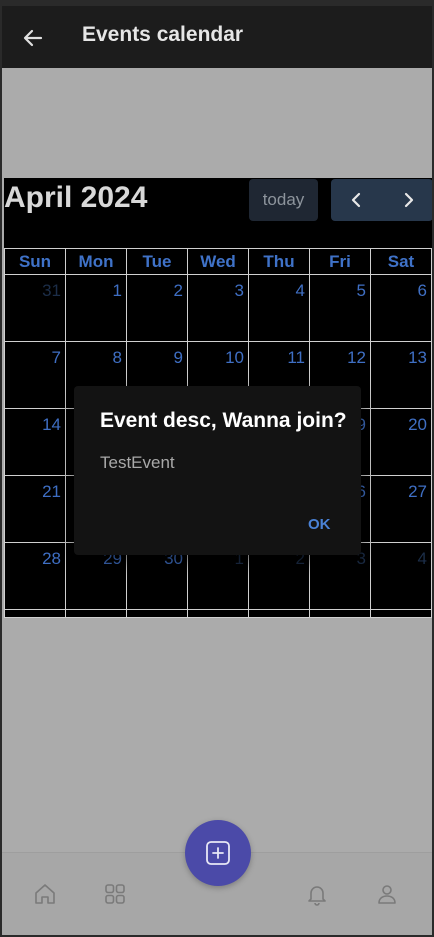 The height and width of the screenshot is (937, 434). I want to click on week-row: 31 1 2 3 4 5 6, so click(218, 308).